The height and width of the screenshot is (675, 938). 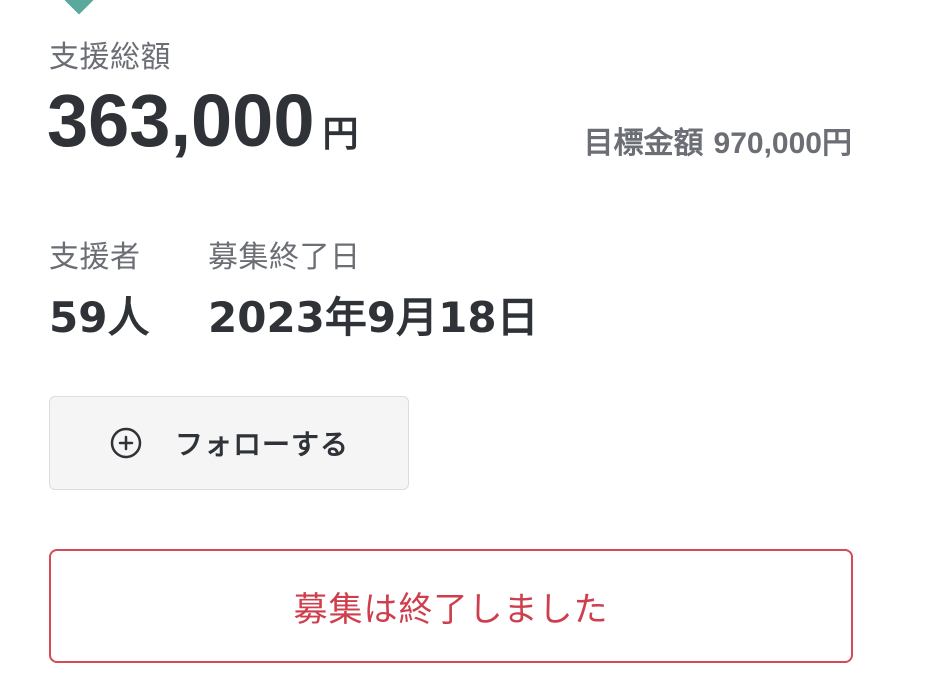 I want to click on total-support-label: 支援総額, so click(x=110, y=57).